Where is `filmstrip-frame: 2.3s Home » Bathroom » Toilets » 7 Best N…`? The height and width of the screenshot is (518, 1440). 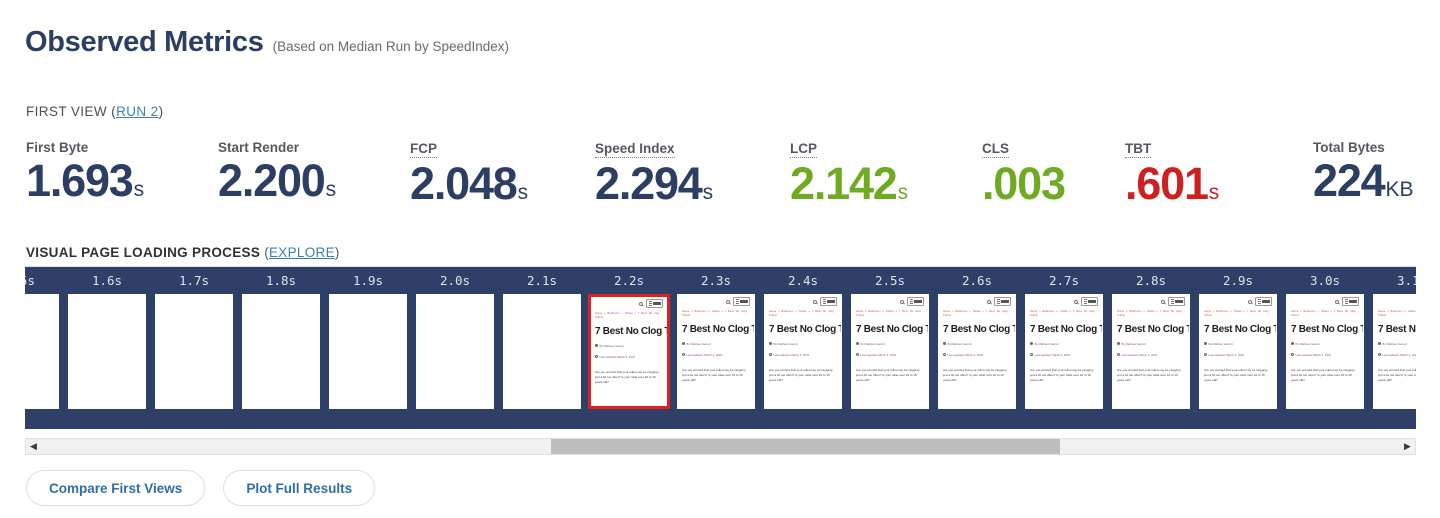
filmstrip-frame: 2.3s Home » Bathroom » Toilets » 7 Best N… is located at coordinates (716, 343).